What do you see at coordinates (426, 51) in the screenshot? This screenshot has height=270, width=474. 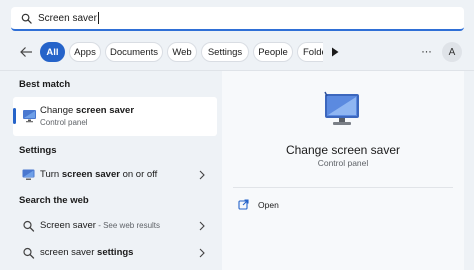 I see `more-options-icon: ···` at bounding box center [426, 51].